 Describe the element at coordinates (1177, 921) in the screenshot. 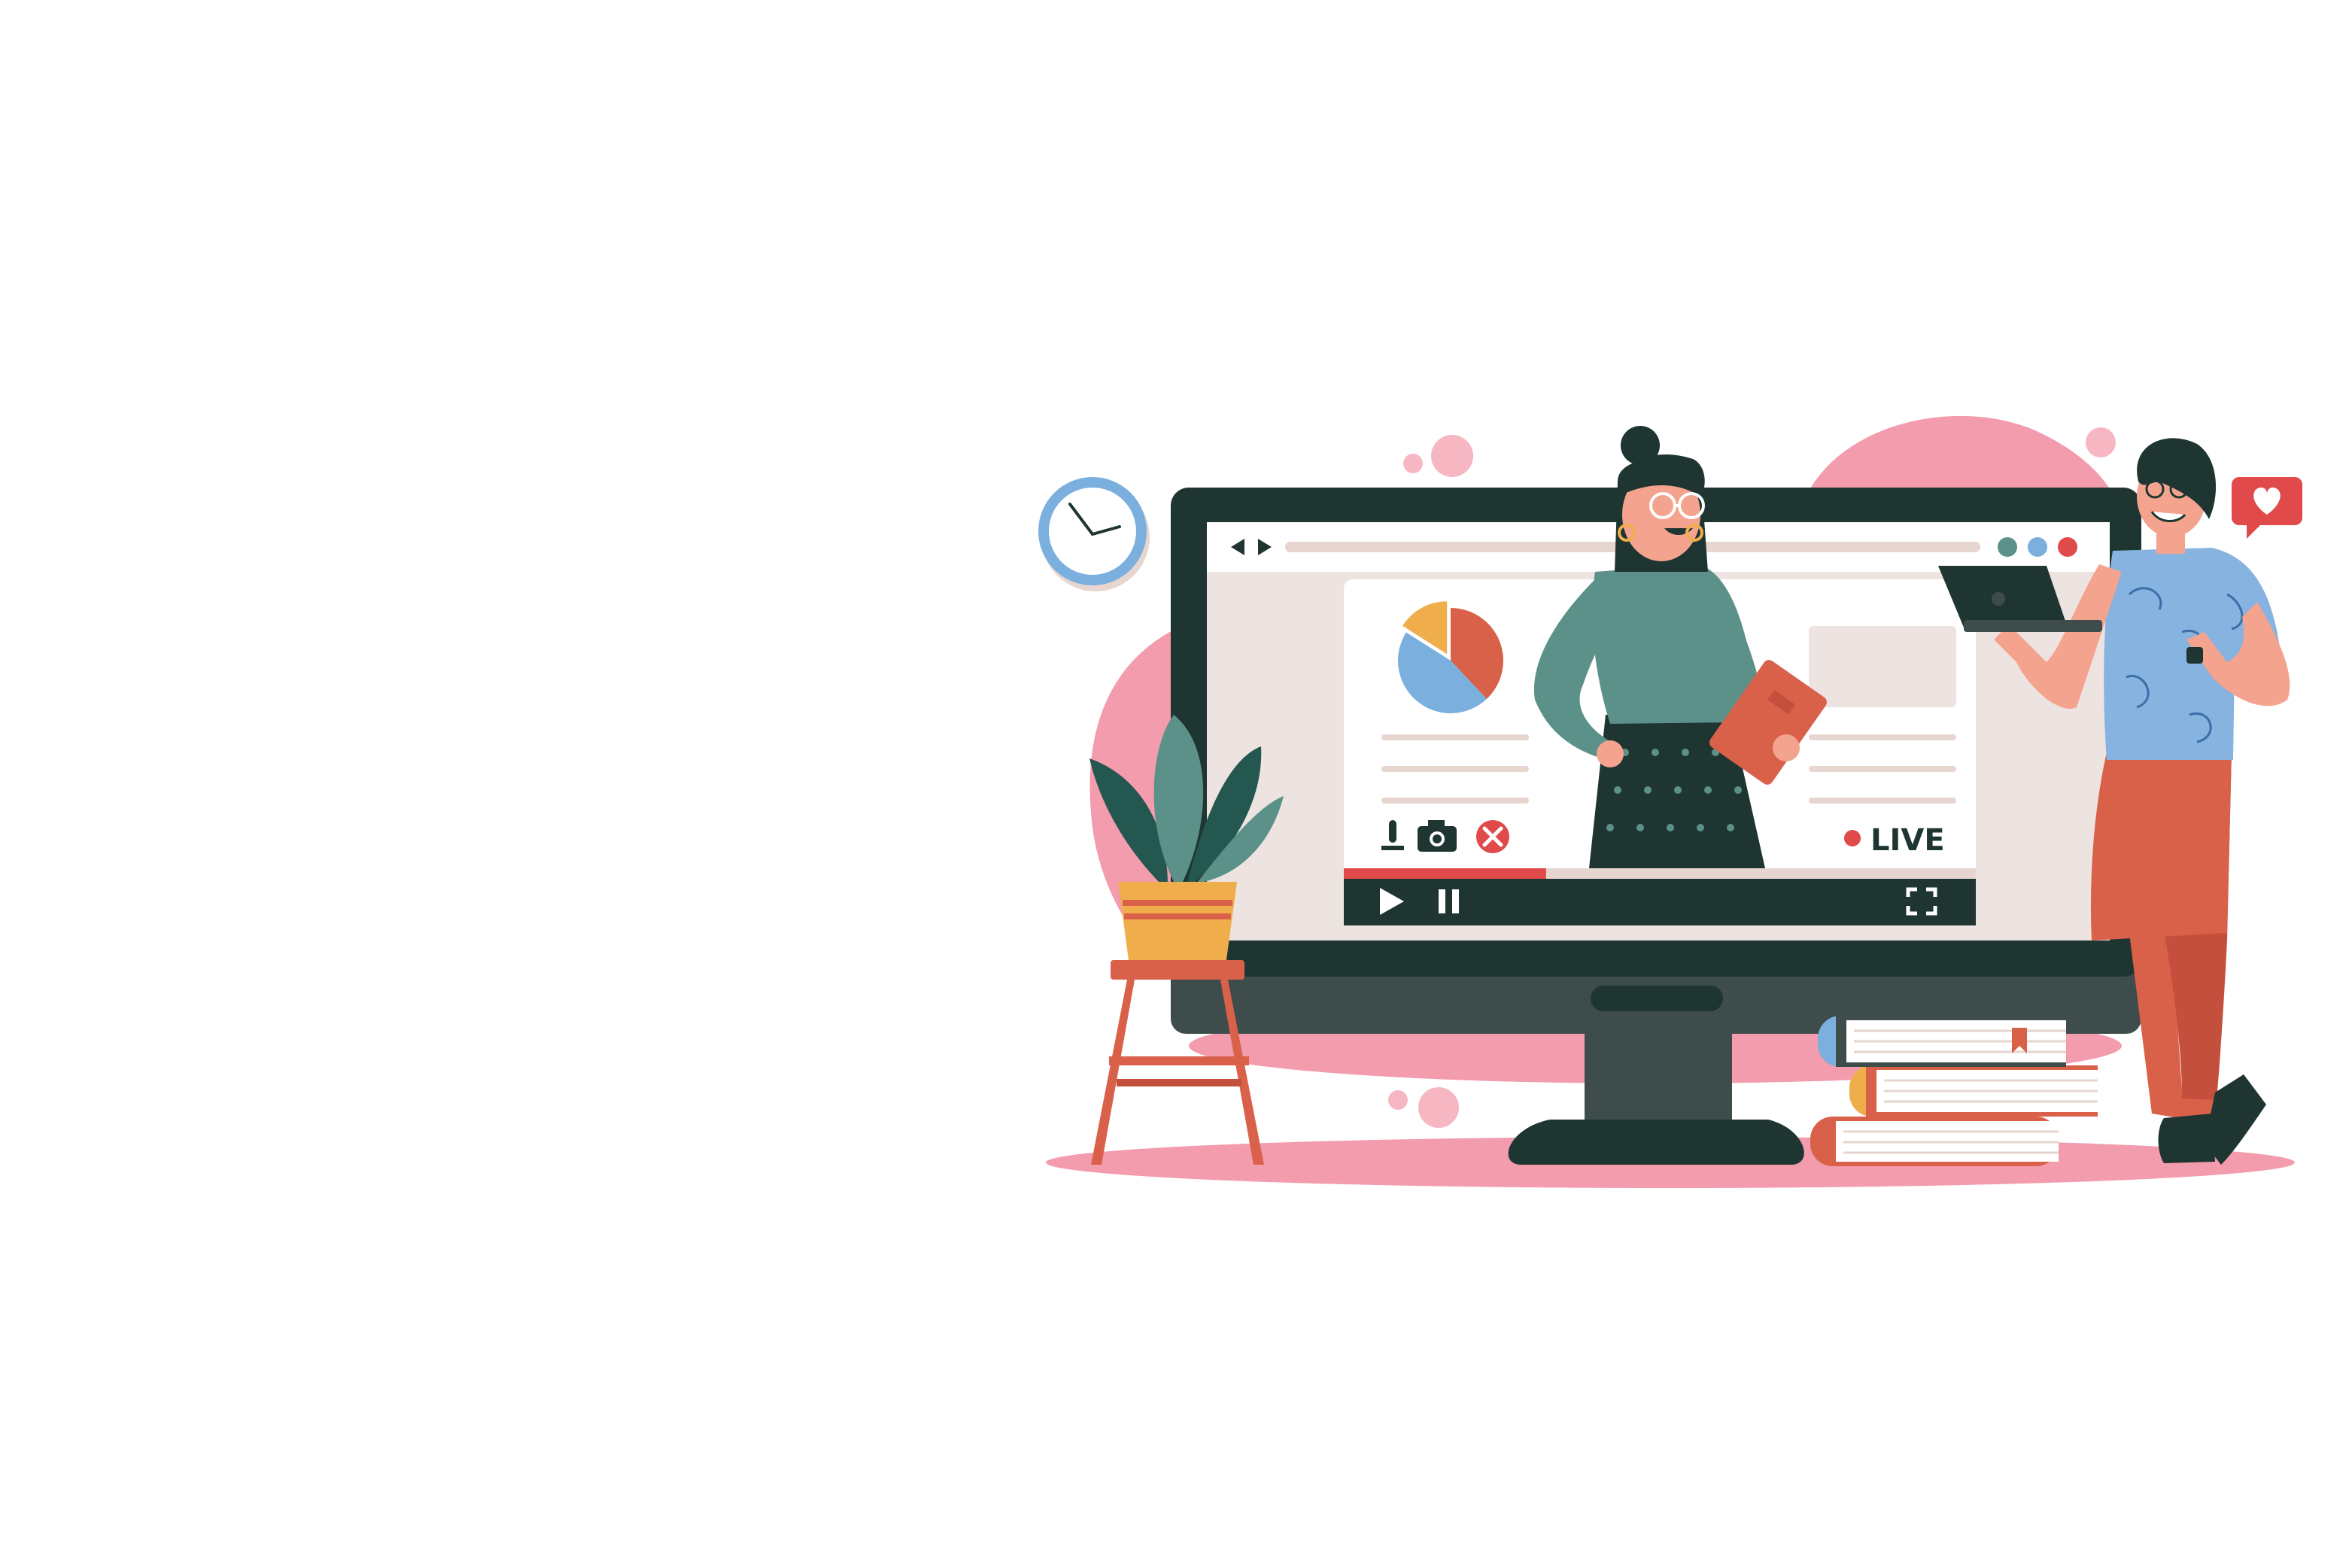

I see `plant-pot` at that location.